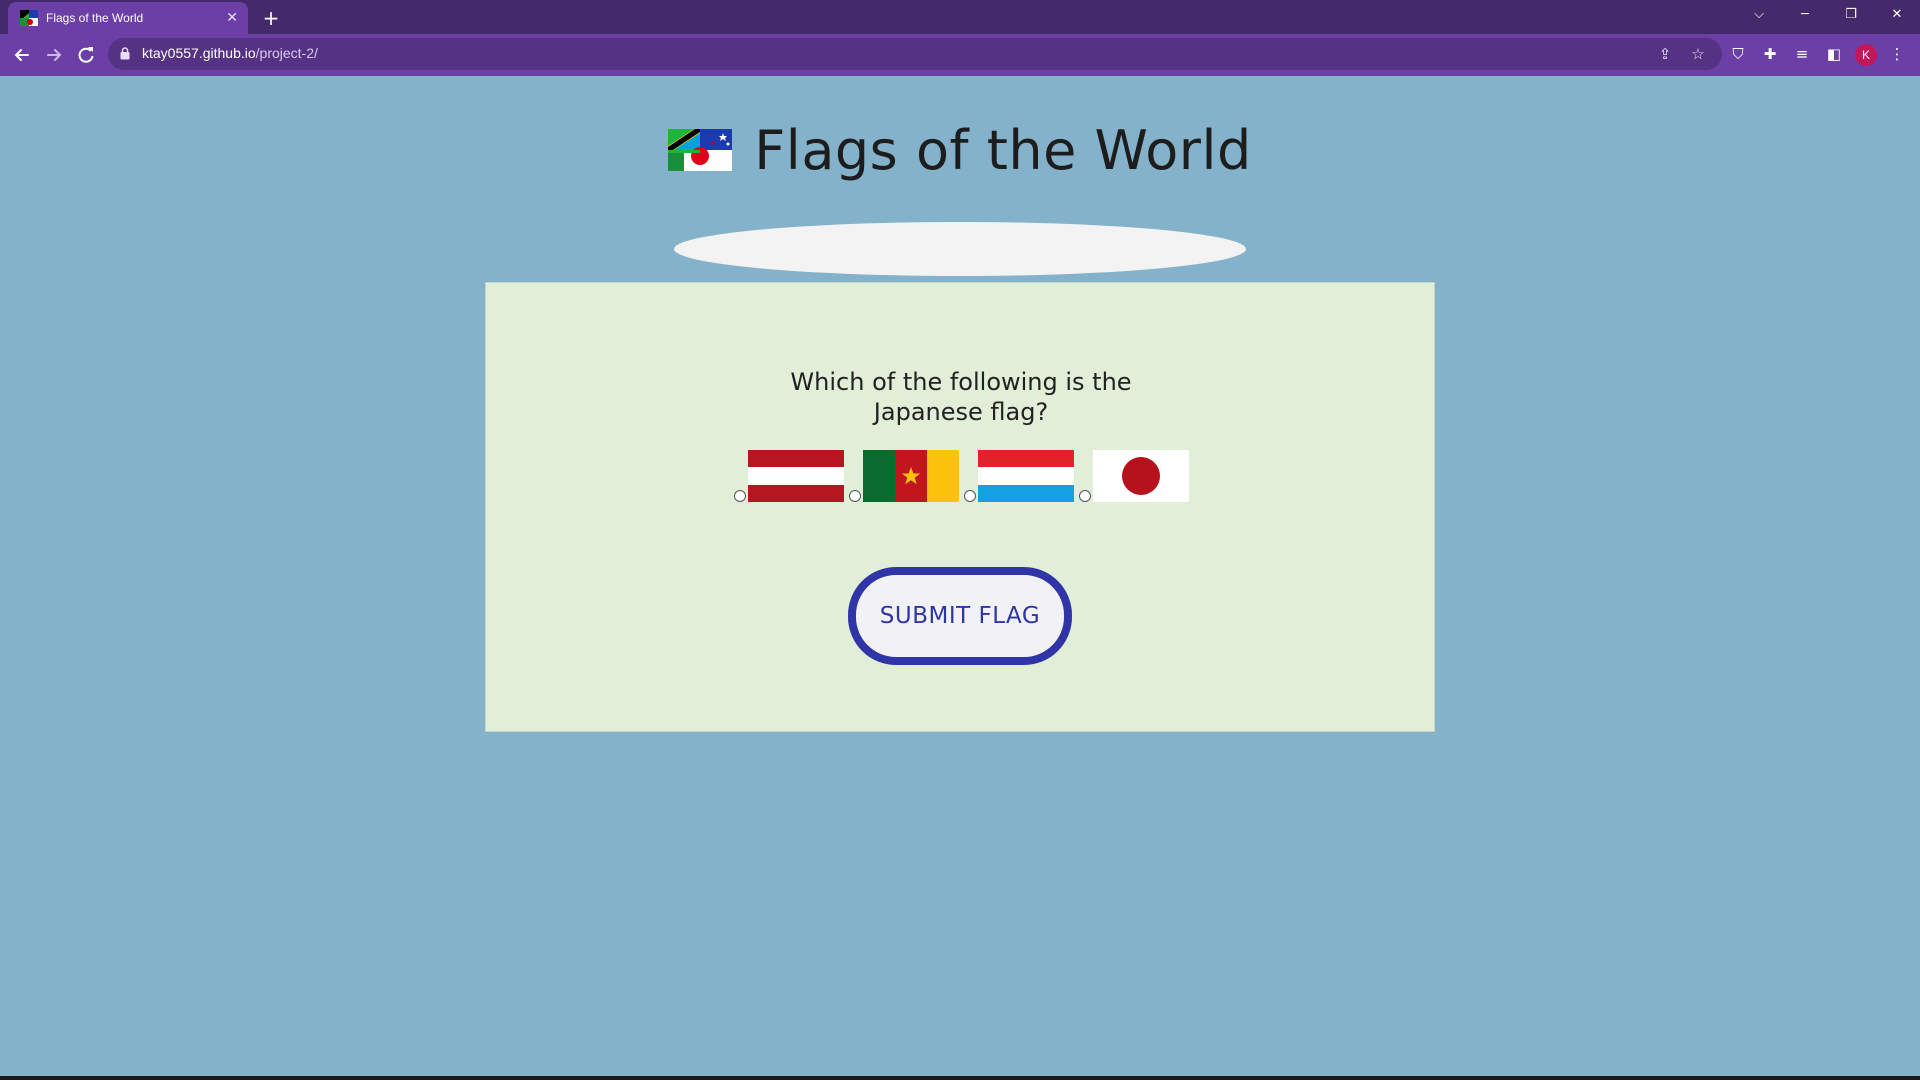 Image resolution: width=1920 pixels, height=1080 pixels. Describe the element at coordinates (1866, 55) in the screenshot. I see `profile-avatar: K` at that location.